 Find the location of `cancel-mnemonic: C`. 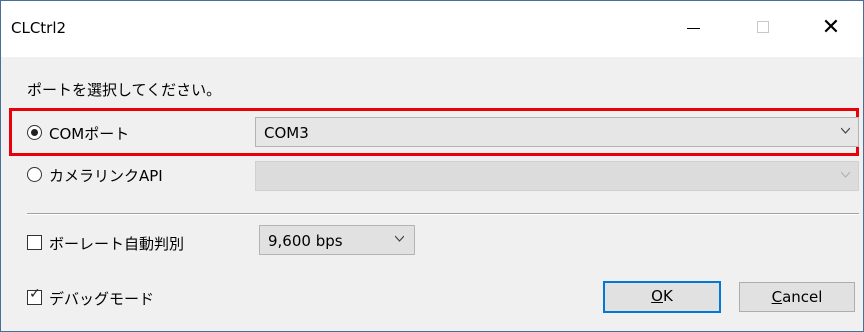

cancel-mnemonic: C is located at coordinates (777, 297).